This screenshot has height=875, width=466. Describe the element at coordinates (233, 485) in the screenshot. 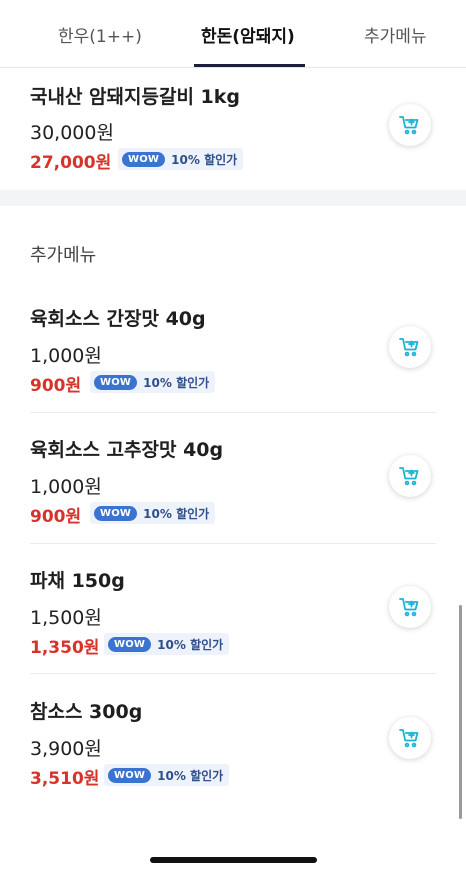

I see `menu-item: 육회소스 고추장맛 40g 1,000원 900원 WOW 10% 할인가` at that location.